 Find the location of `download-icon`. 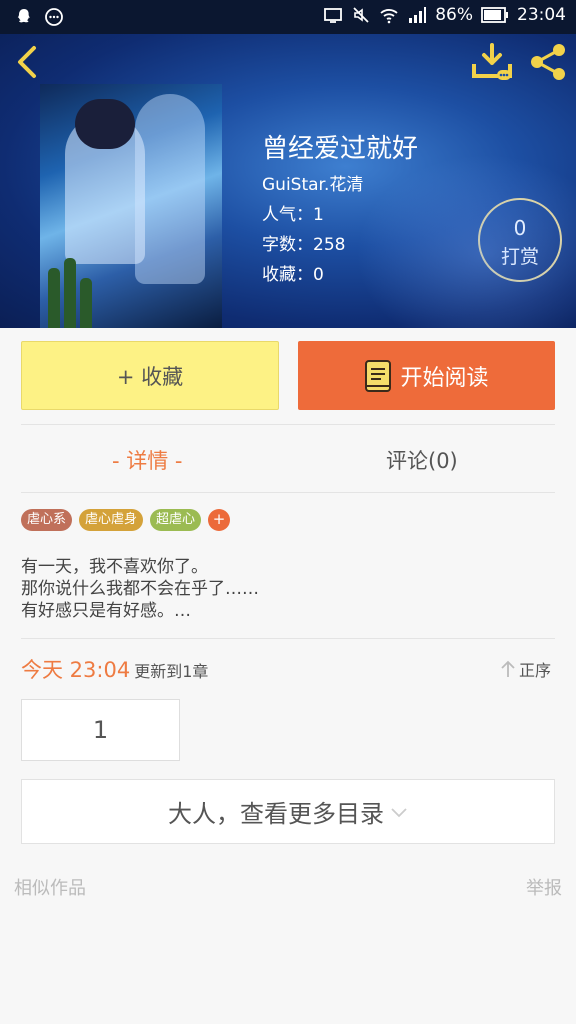

download-icon is located at coordinates (492, 62).